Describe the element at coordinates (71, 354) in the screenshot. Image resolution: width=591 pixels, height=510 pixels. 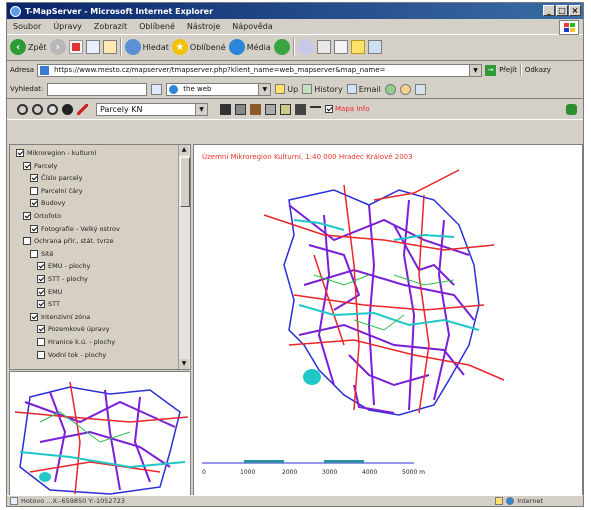
I see `layer-item: Vodní tok - plochy` at that location.